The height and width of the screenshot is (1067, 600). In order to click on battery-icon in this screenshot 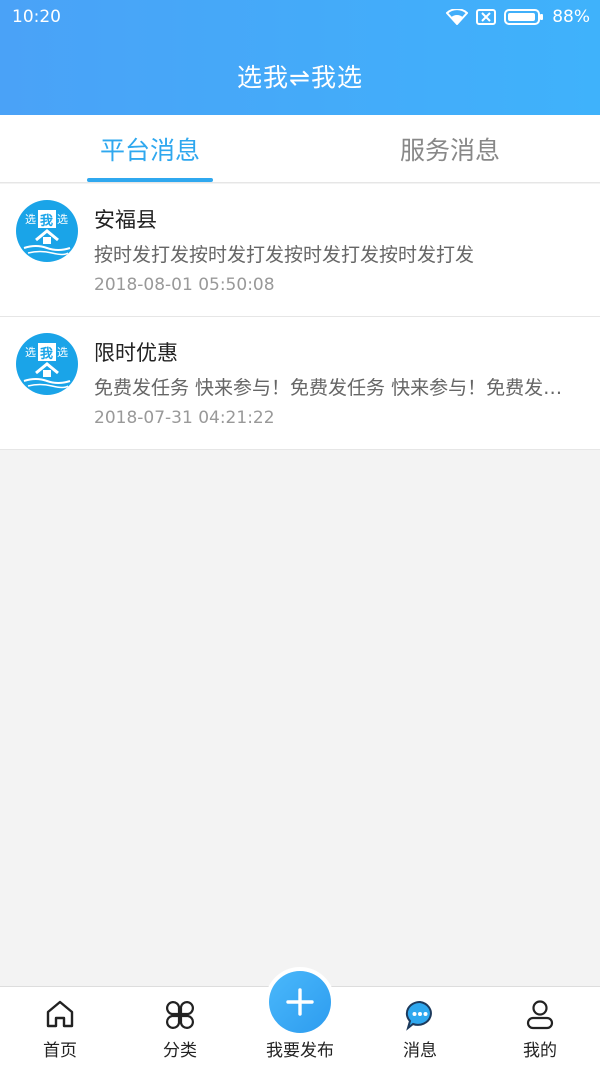, I will do `click(524, 17)`.